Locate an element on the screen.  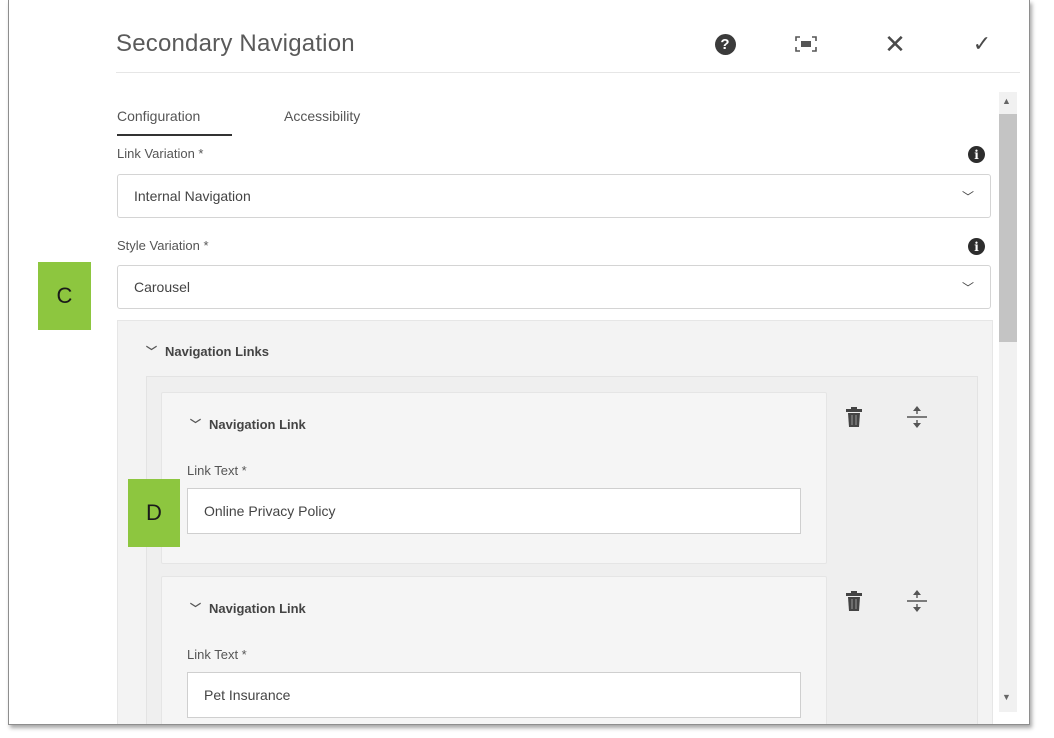
link-variation-label: Link Variation * is located at coordinates (160, 153).